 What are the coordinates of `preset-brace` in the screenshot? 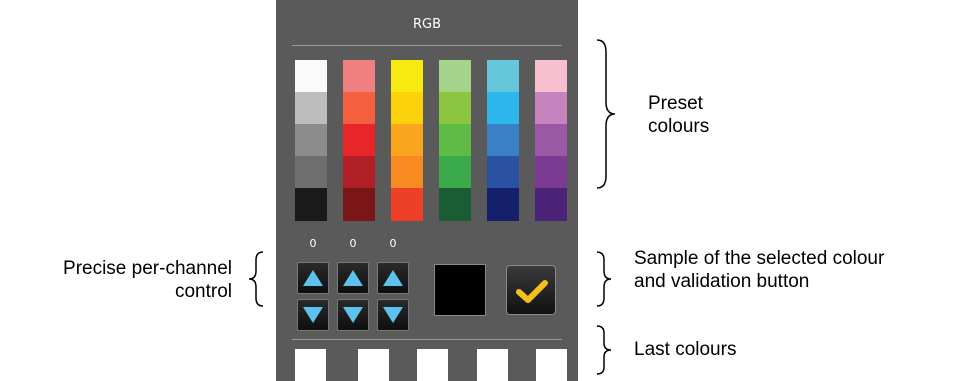 It's located at (606, 114).